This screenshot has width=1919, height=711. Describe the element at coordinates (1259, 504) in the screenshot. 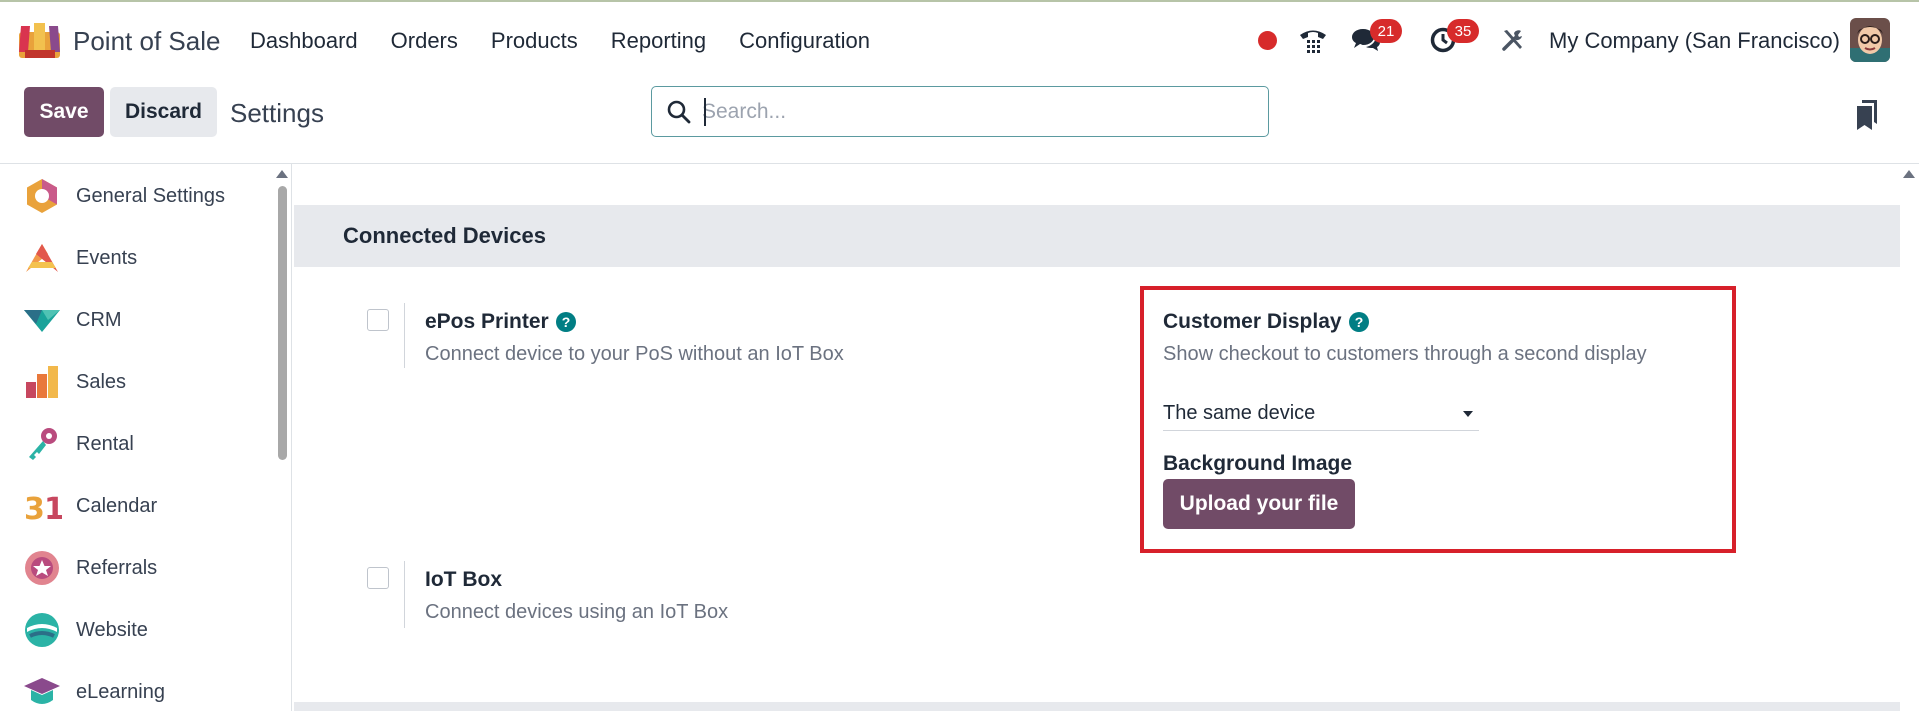

I see `upload-file-button: Upload your file` at that location.